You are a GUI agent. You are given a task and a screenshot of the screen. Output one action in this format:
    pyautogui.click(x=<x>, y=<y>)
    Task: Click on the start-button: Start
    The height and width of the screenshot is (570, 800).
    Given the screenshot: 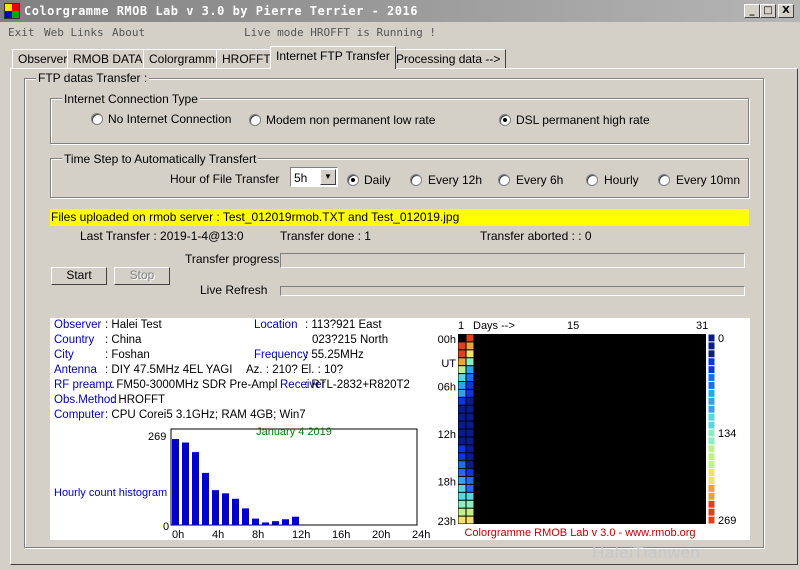 What is the action you would take?
    pyautogui.click(x=79, y=276)
    